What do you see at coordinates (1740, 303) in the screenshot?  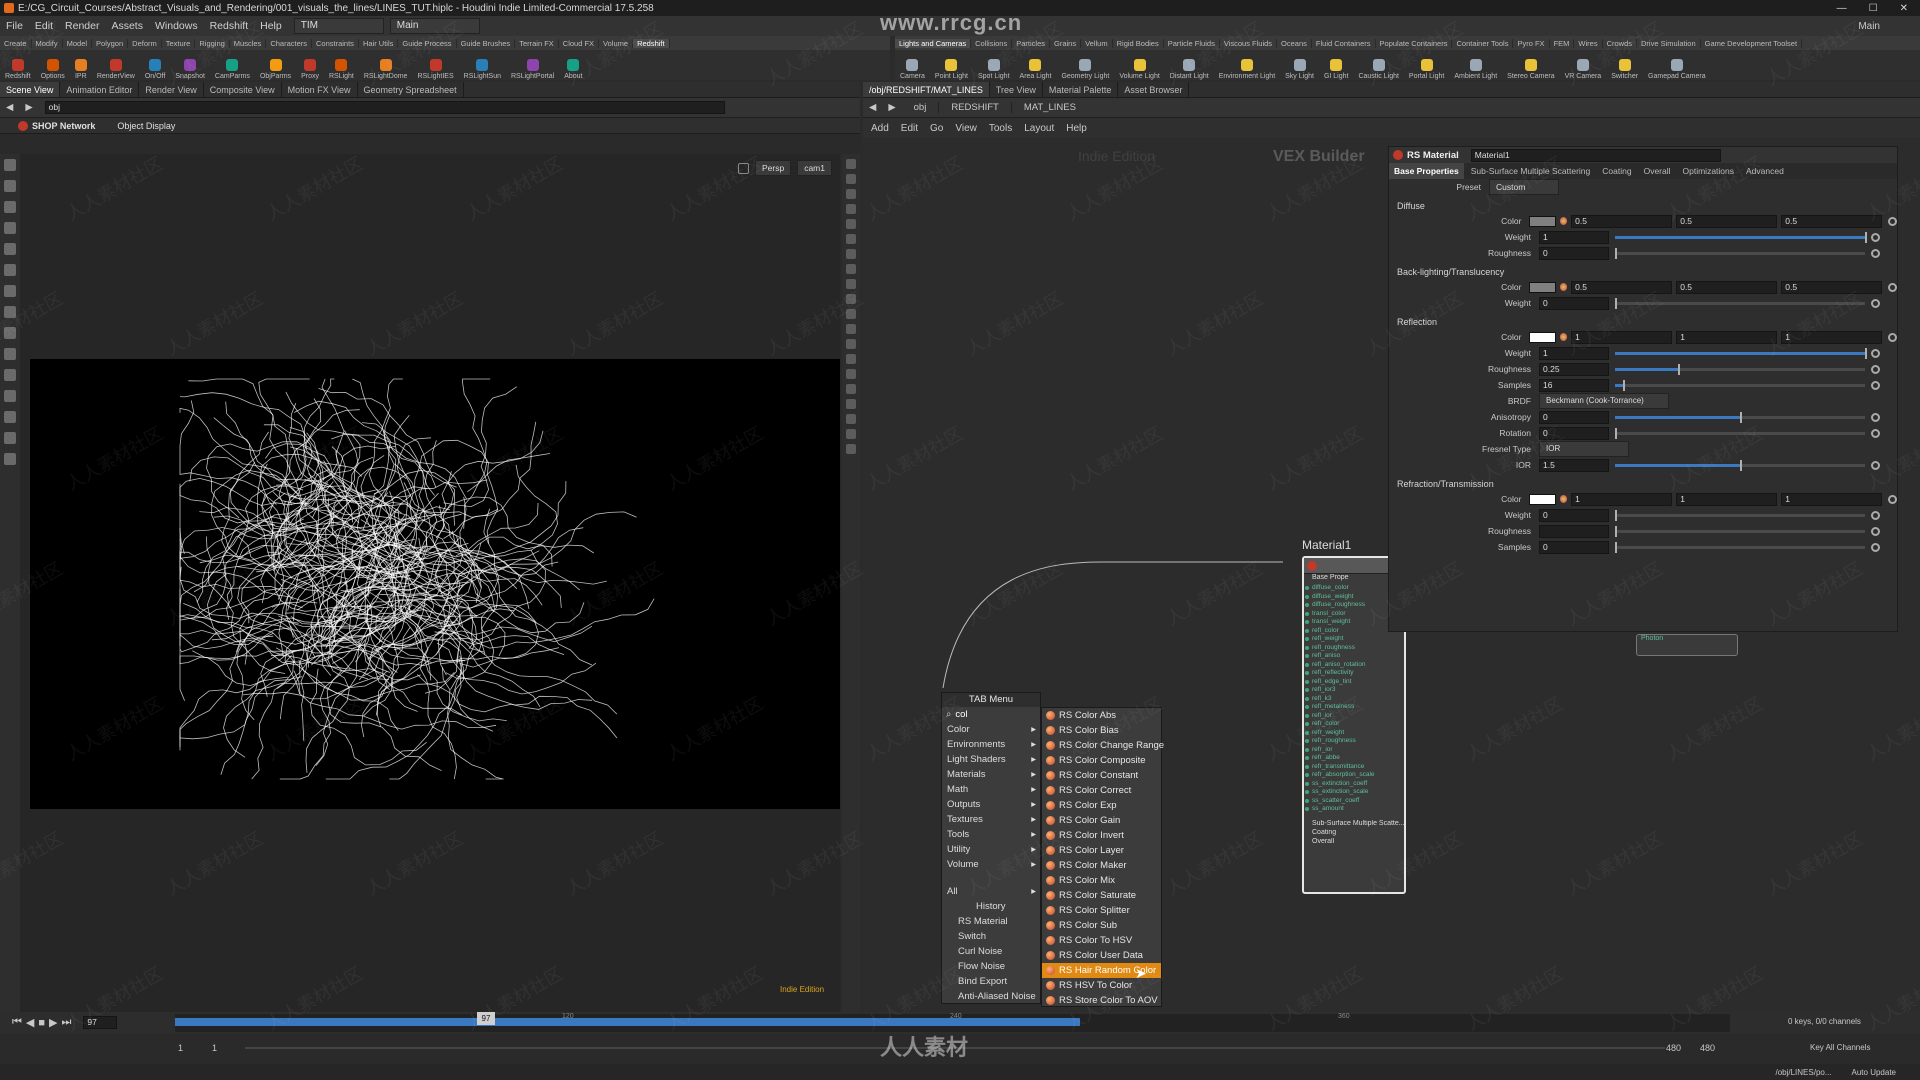 I see `backlight-weight-slider` at bounding box center [1740, 303].